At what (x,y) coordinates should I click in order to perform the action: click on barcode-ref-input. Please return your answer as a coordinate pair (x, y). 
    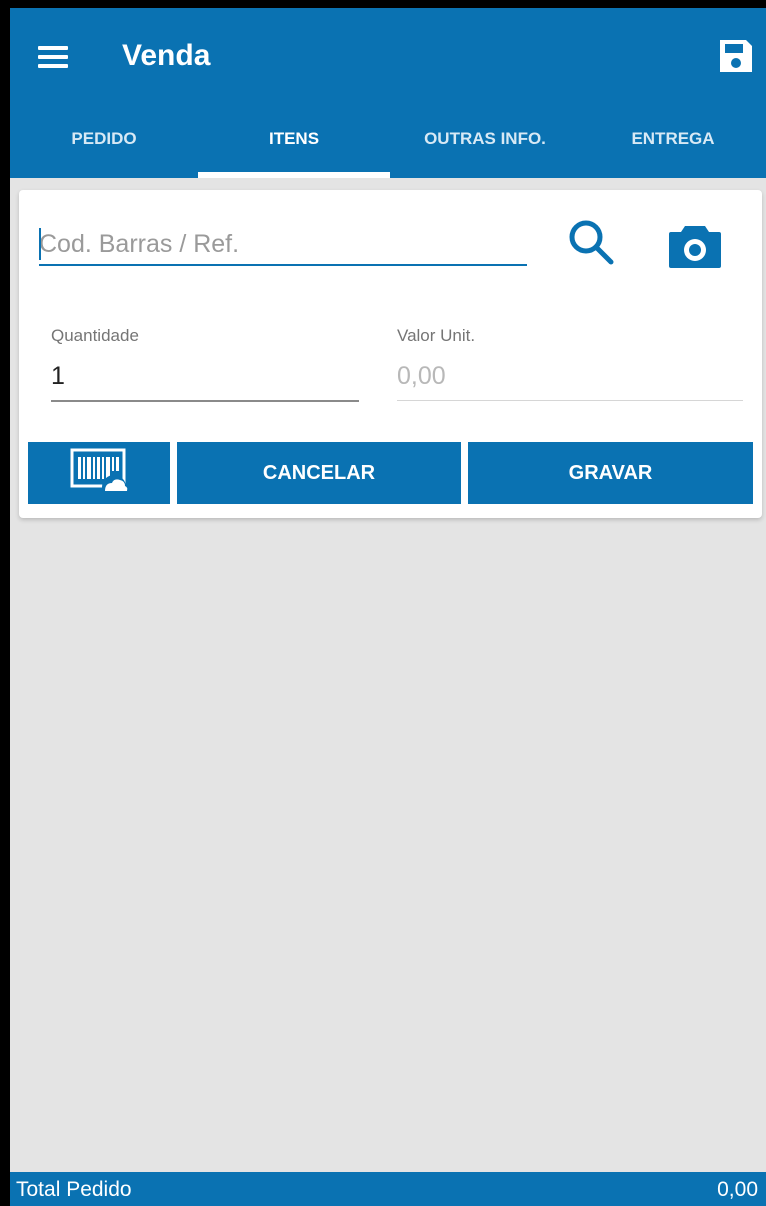
    Looking at the image, I should click on (283, 245).